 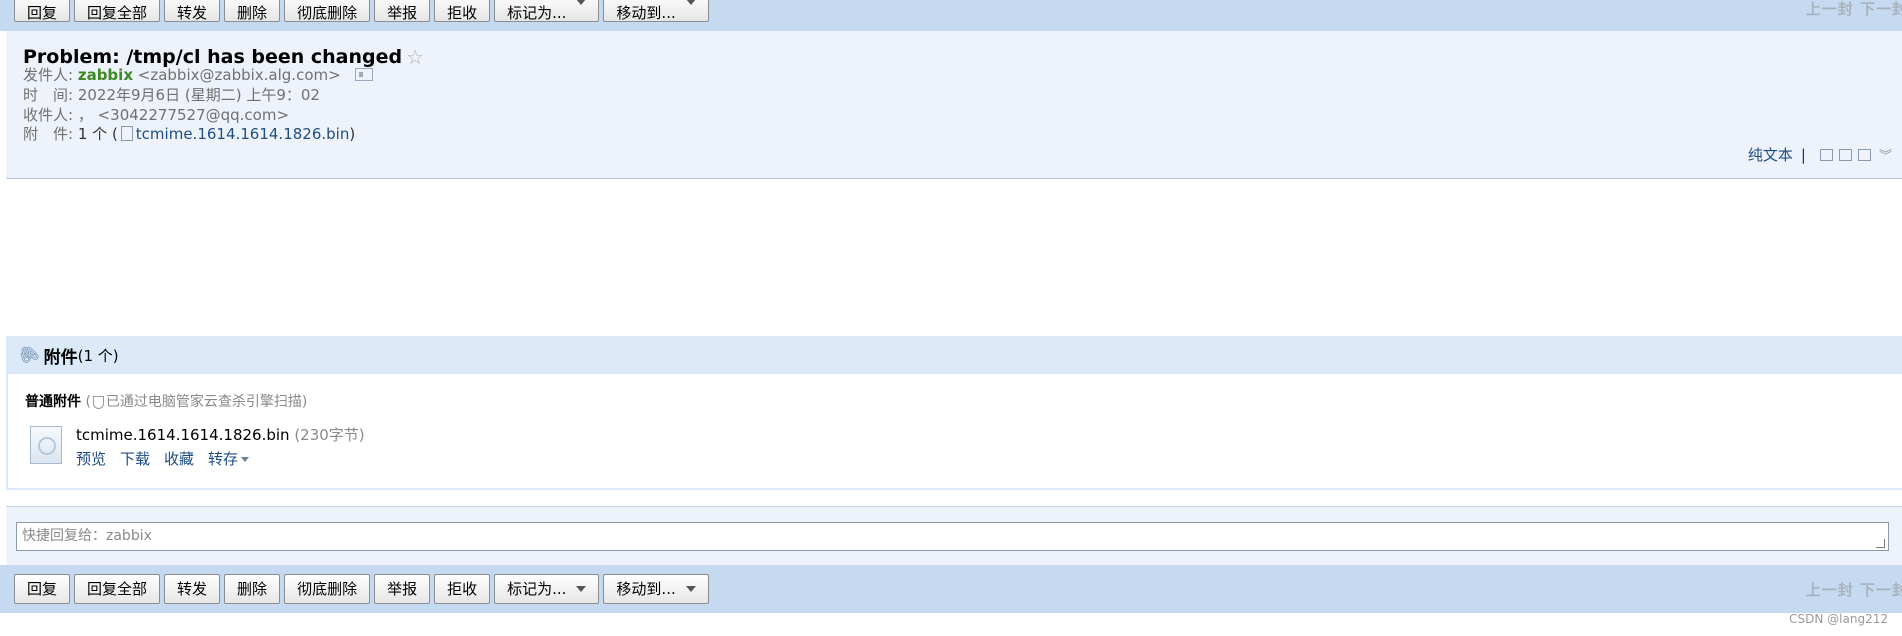 What do you see at coordinates (98, 402) in the screenshot?
I see `shield-icon` at bounding box center [98, 402].